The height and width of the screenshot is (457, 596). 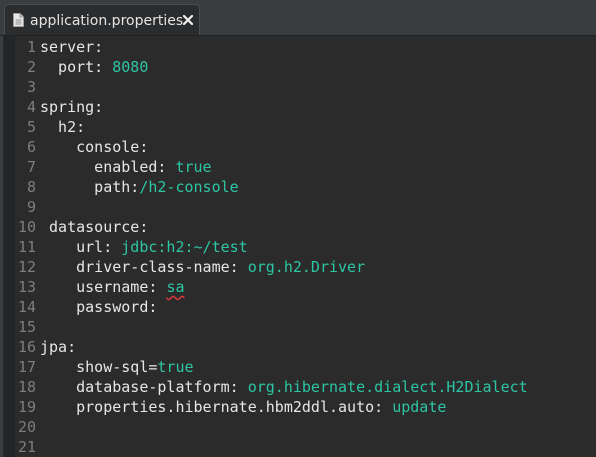 I want to click on code-line: spring:, so click(x=71, y=107).